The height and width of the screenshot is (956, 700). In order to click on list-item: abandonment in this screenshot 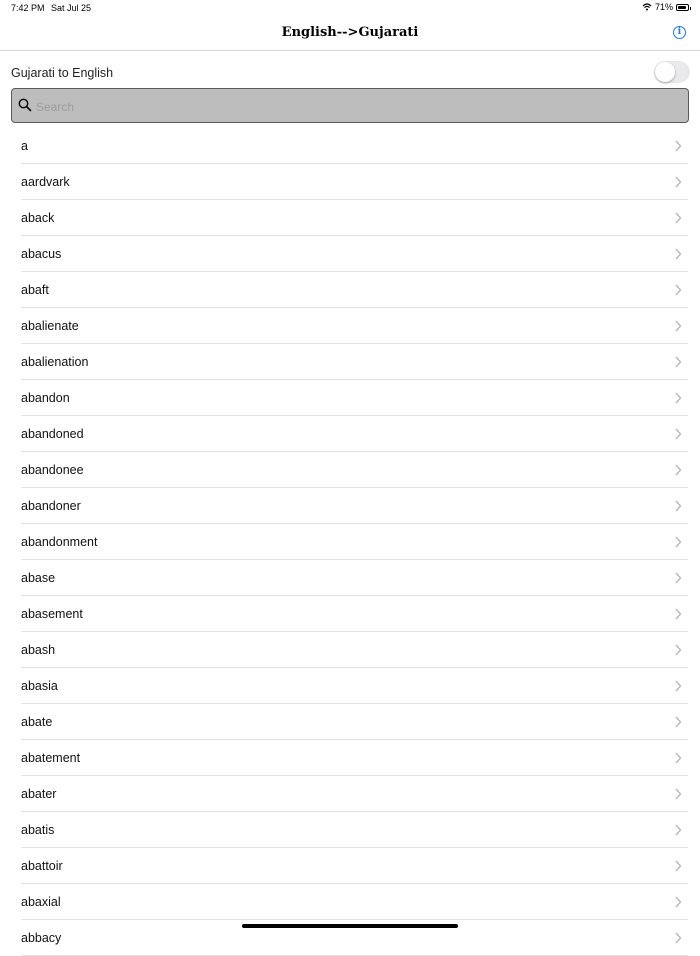, I will do `click(354, 542)`.